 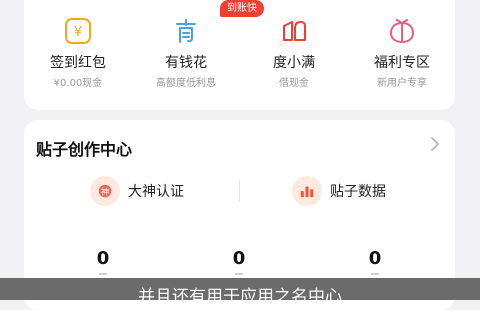 What do you see at coordinates (78, 83) in the screenshot?
I see `shortcut-subtitle: ¥0.00现金` at bounding box center [78, 83].